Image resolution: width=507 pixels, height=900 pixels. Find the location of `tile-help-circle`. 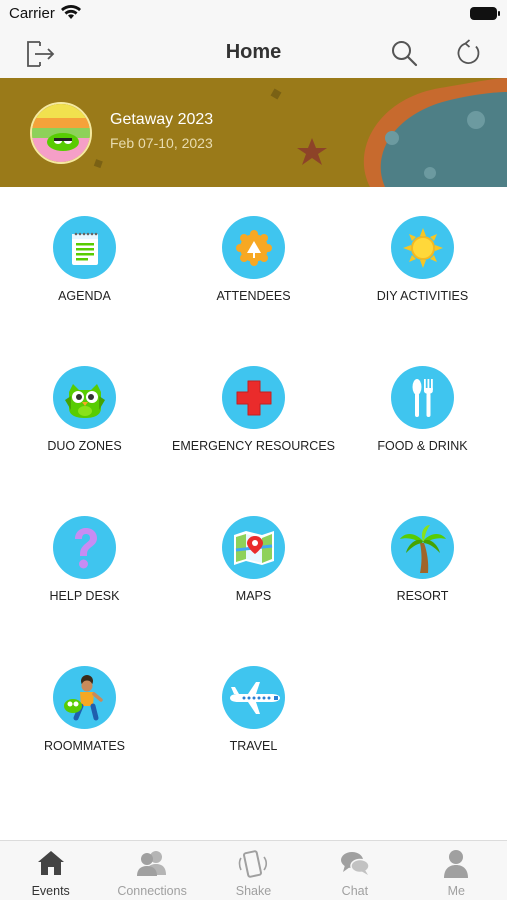

tile-help-circle is located at coordinates (84, 547).